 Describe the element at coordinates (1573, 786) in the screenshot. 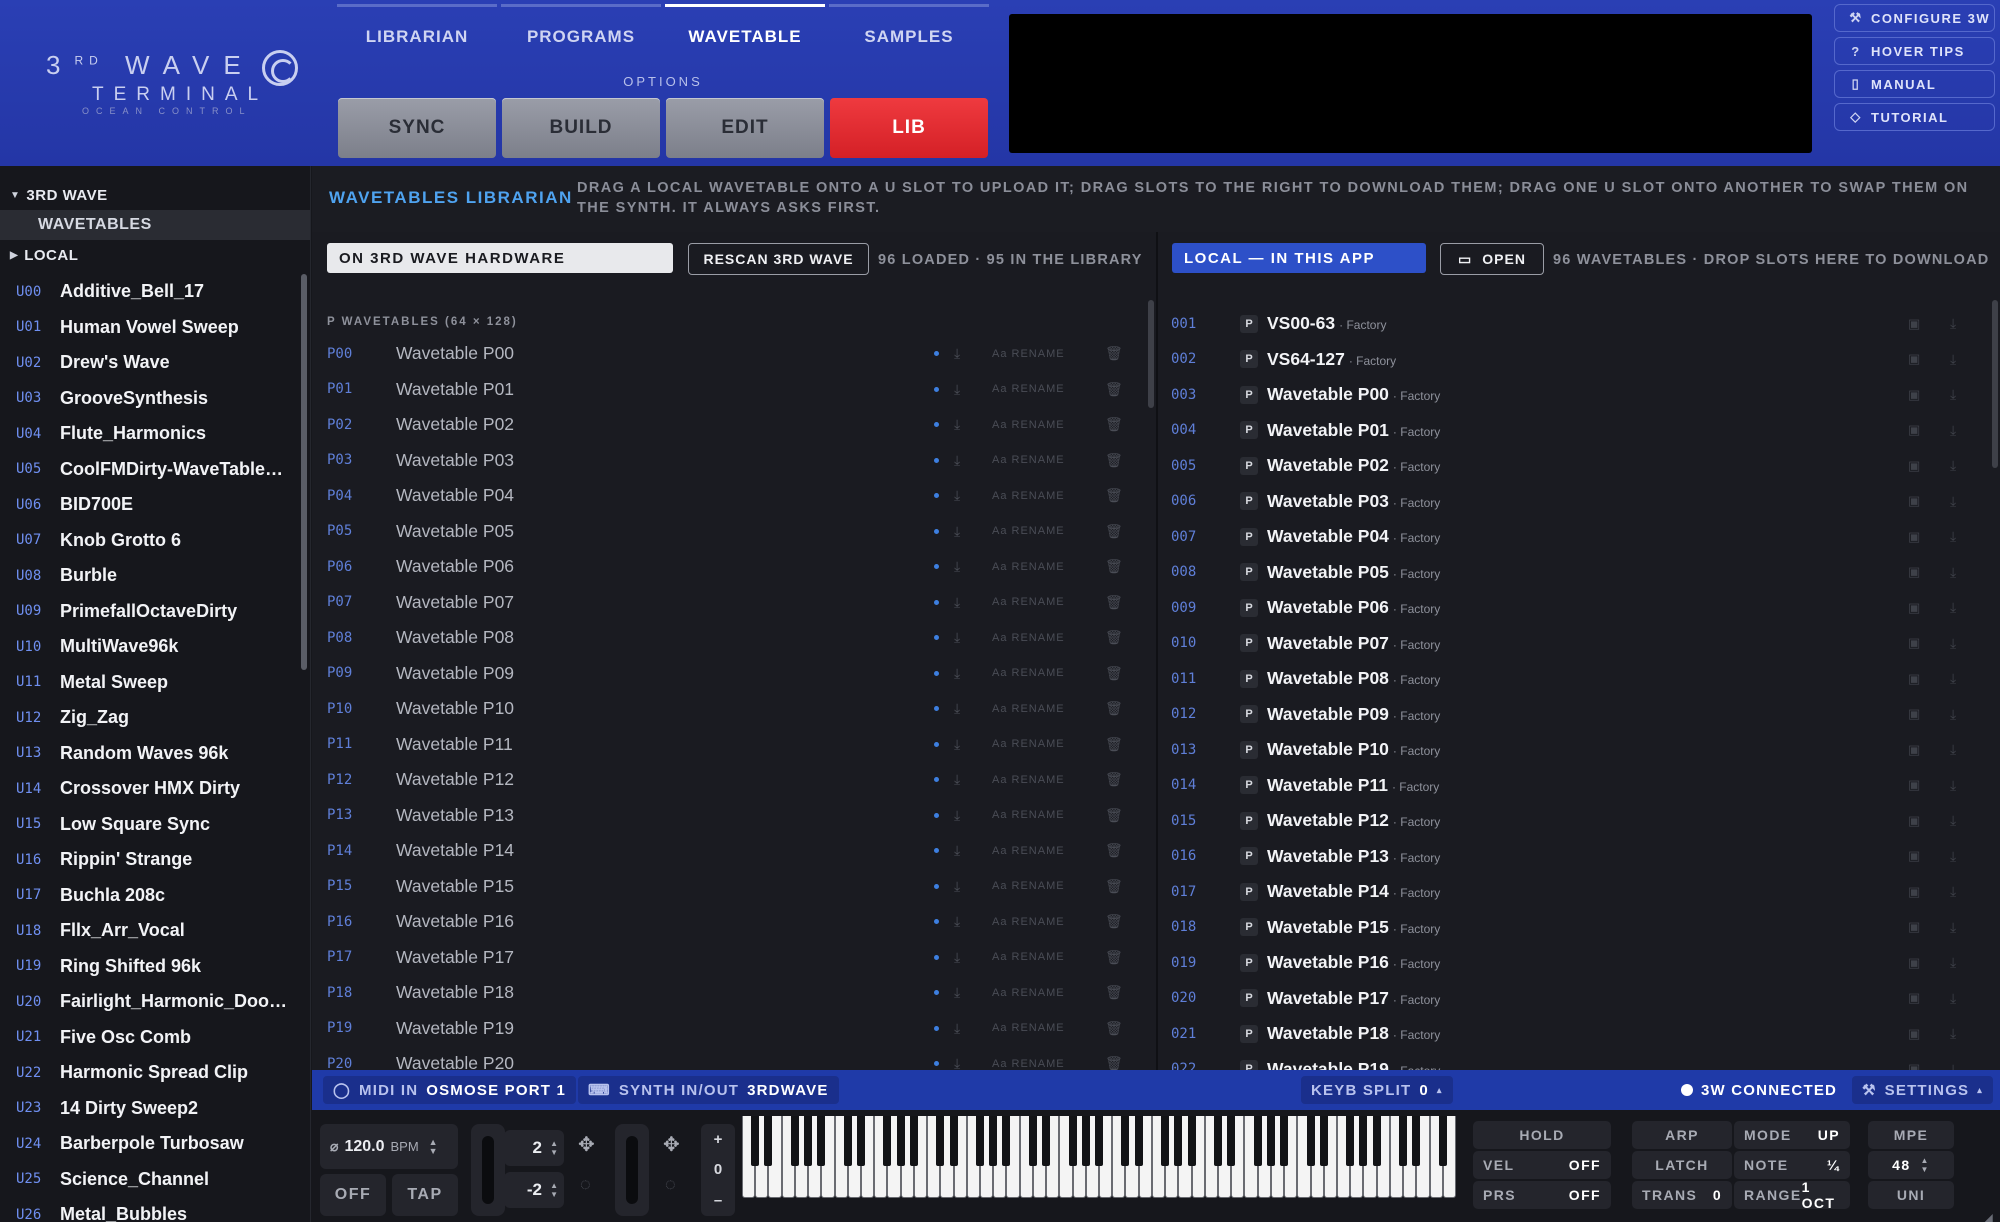

I see `local-wavetable-row: 014 P Wavetable P11 · Factory ▣ ⤓` at that location.